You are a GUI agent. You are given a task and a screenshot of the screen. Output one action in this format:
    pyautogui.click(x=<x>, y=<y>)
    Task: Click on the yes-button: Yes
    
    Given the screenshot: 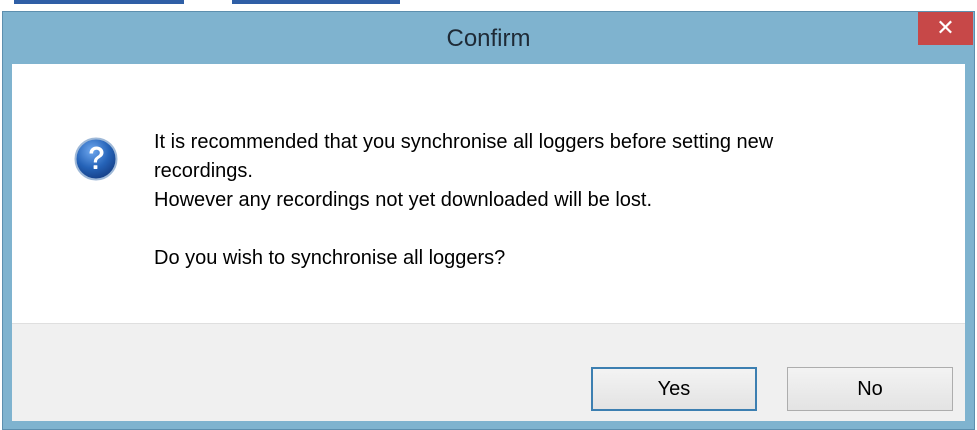 What is the action you would take?
    pyautogui.click(x=674, y=389)
    